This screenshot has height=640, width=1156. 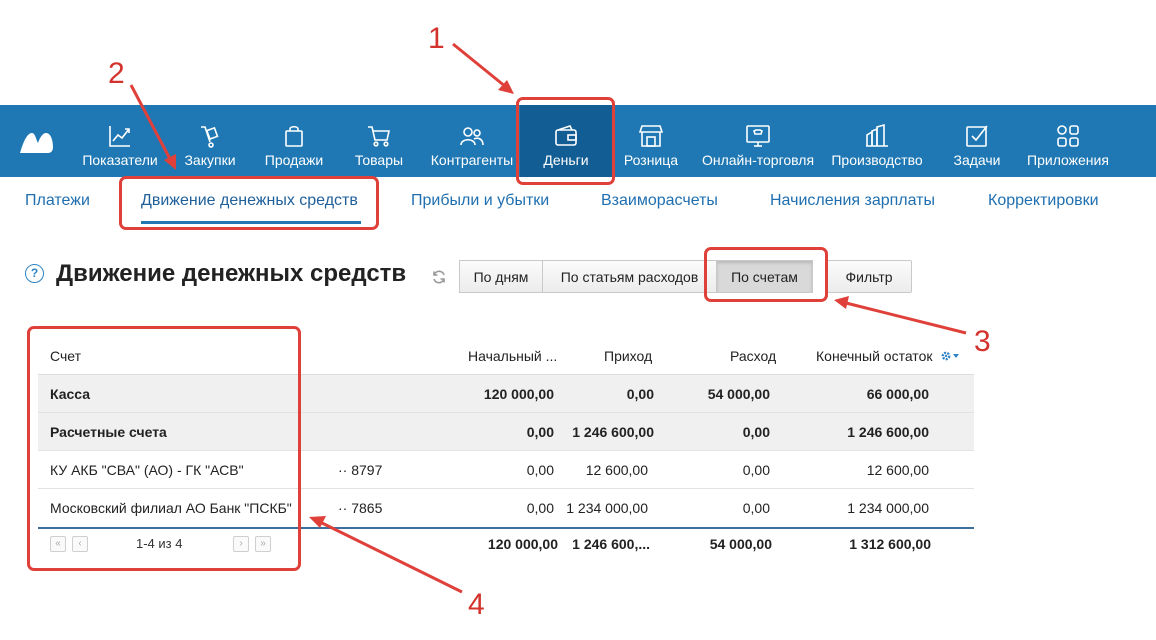 What do you see at coordinates (210, 137) in the screenshot?
I see `cart-dolly-icon` at bounding box center [210, 137].